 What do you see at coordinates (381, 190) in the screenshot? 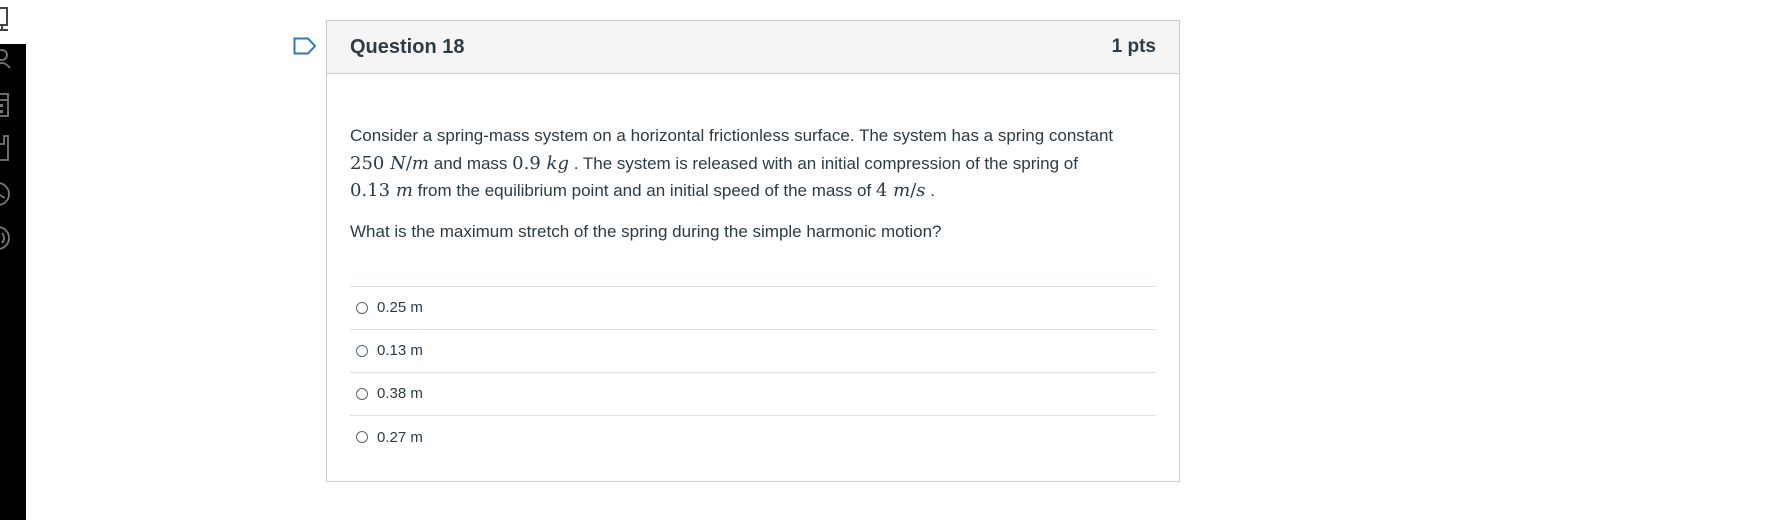
I see `compression-value: 0.13 m` at bounding box center [381, 190].